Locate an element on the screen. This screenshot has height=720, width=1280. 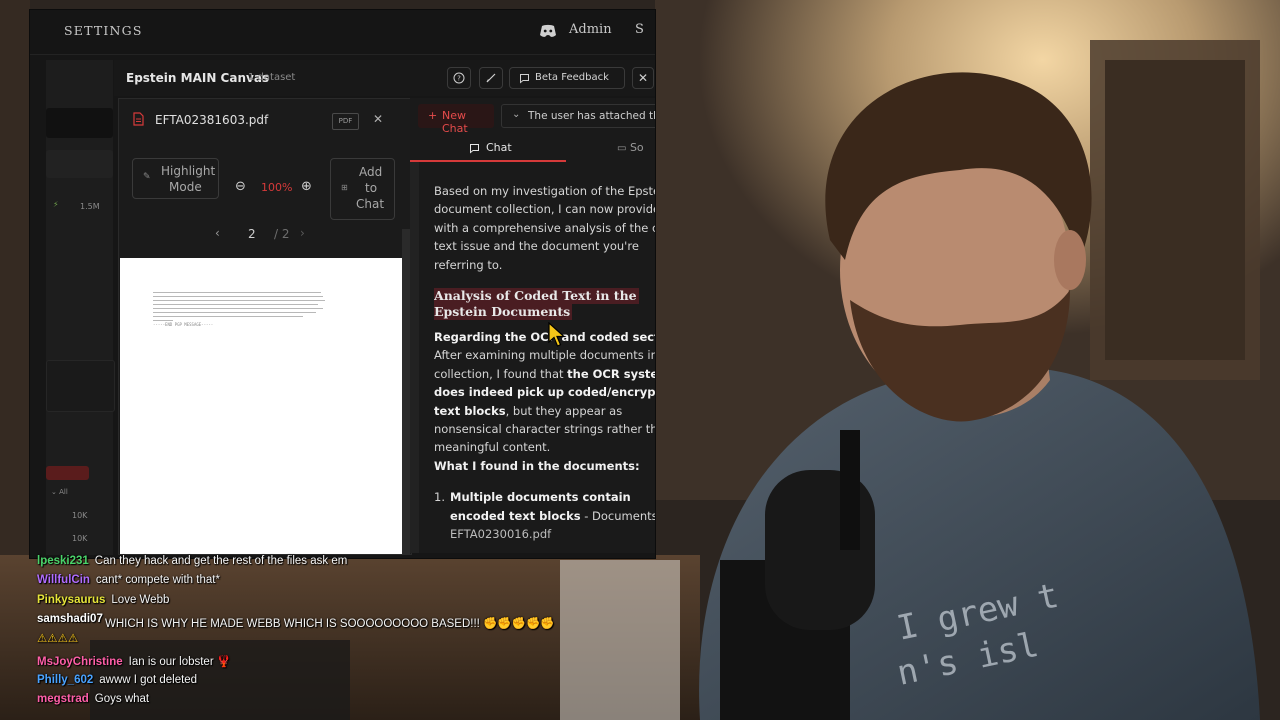
message-line: does indeed pick up coded/encrypt is located at coordinates (544, 392).